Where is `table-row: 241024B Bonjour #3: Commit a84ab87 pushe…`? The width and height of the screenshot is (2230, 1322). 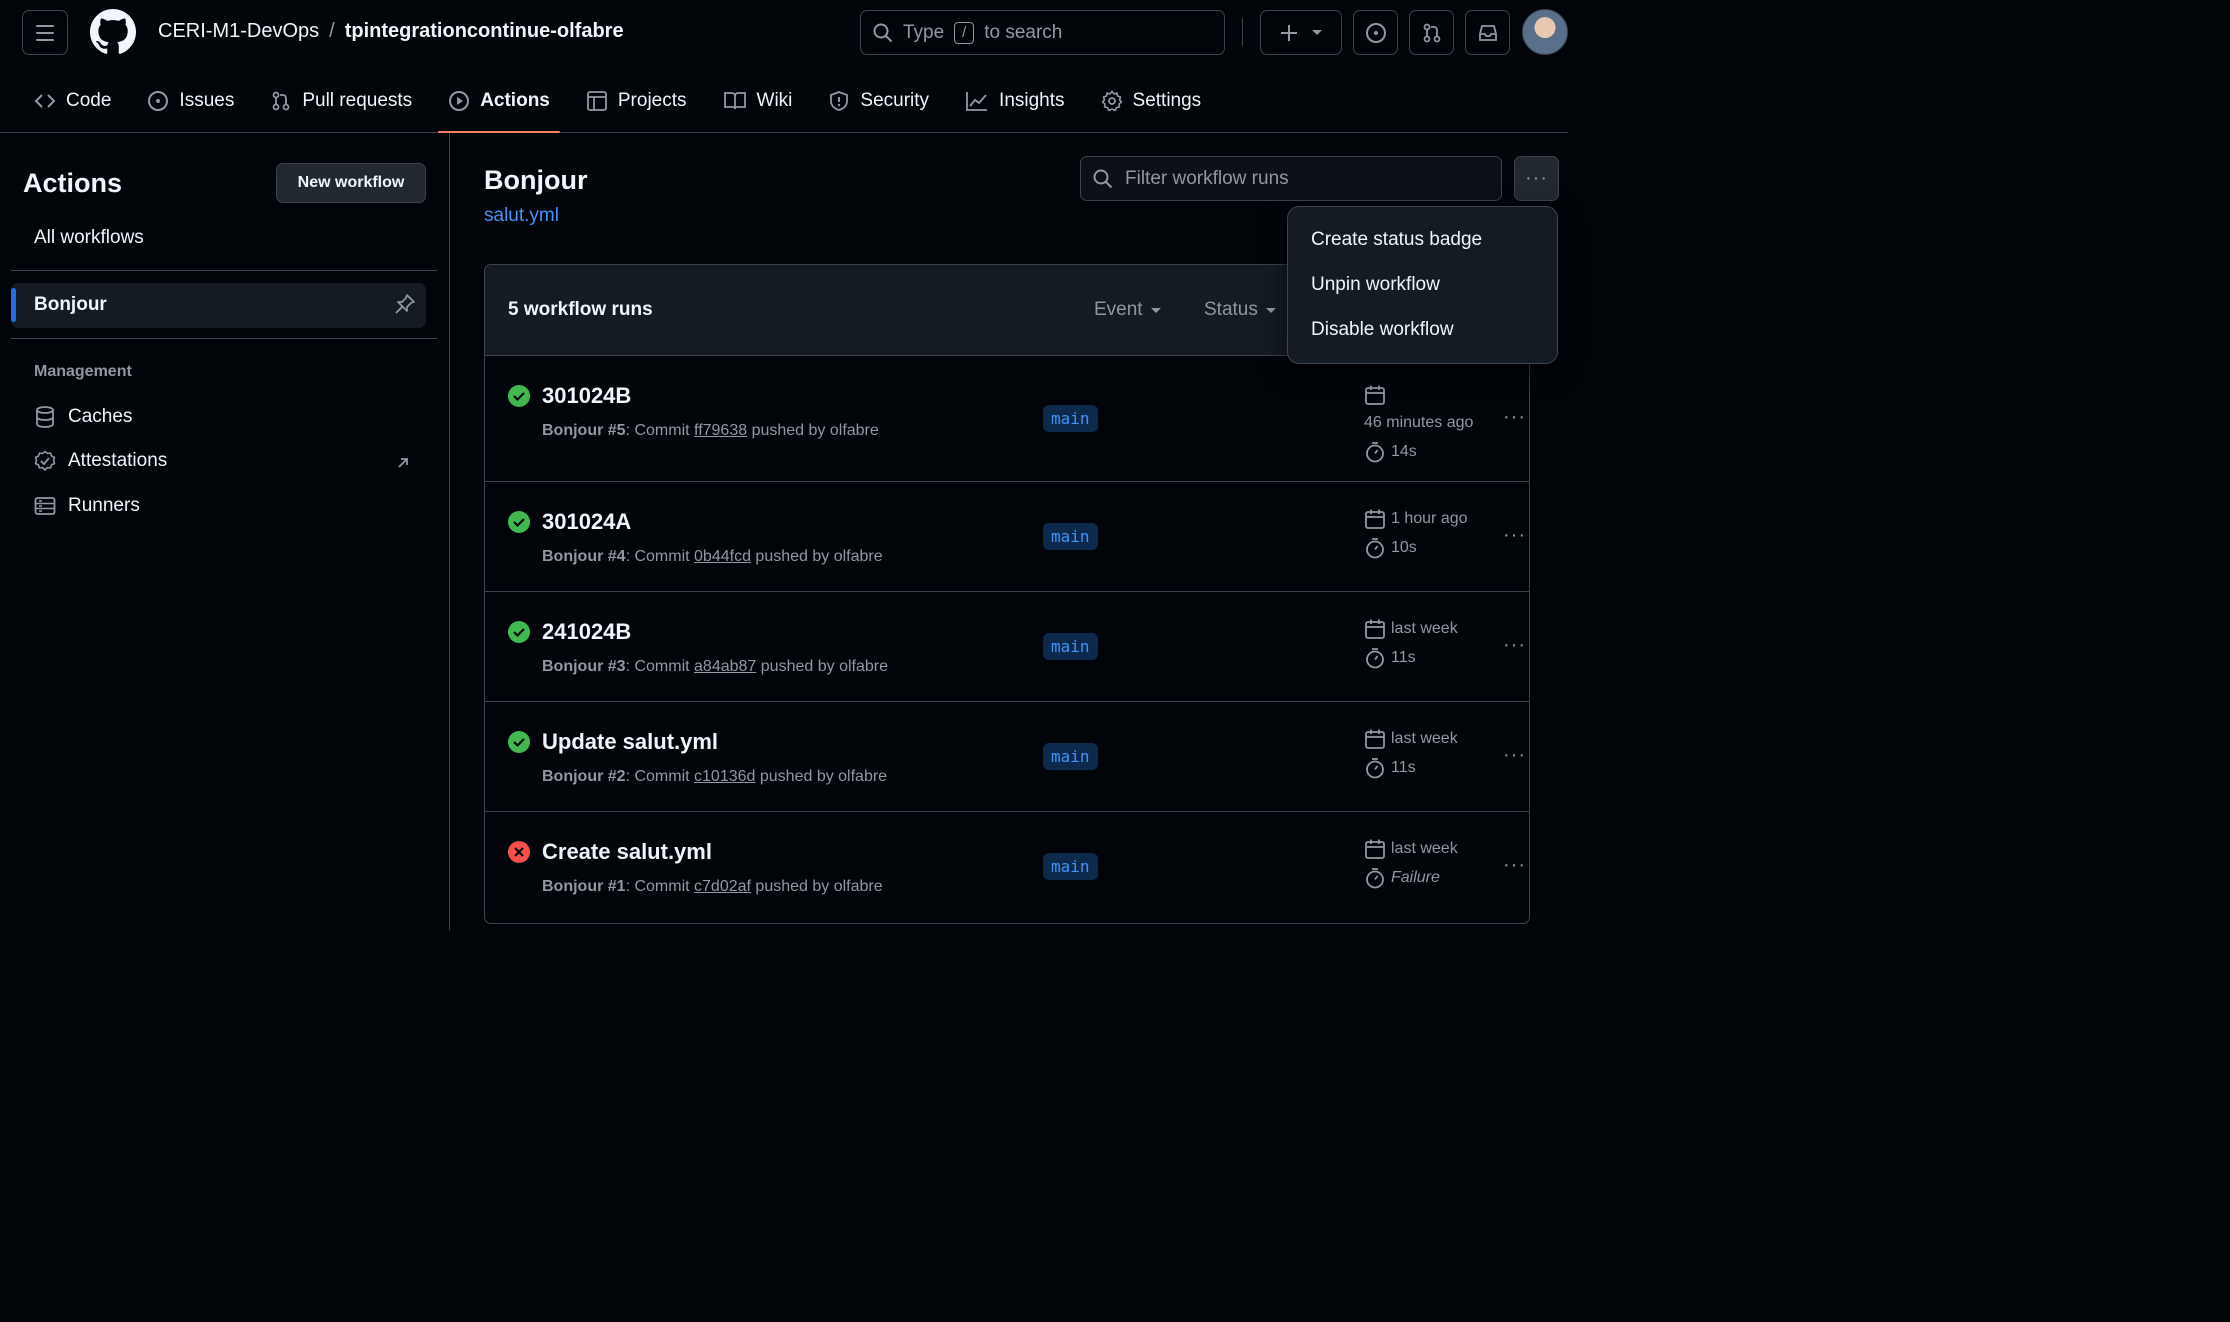 table-row: 241024B Bonjour #3: Commit a84ab87 pushe… is located at coordinates (1007, 647).